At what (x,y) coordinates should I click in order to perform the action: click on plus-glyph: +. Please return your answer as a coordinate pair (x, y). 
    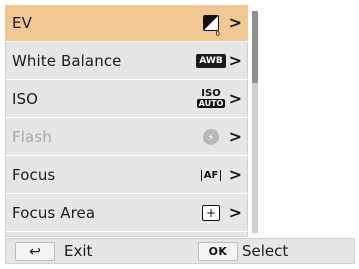
    Looking at the image, I should click on (211, 213).